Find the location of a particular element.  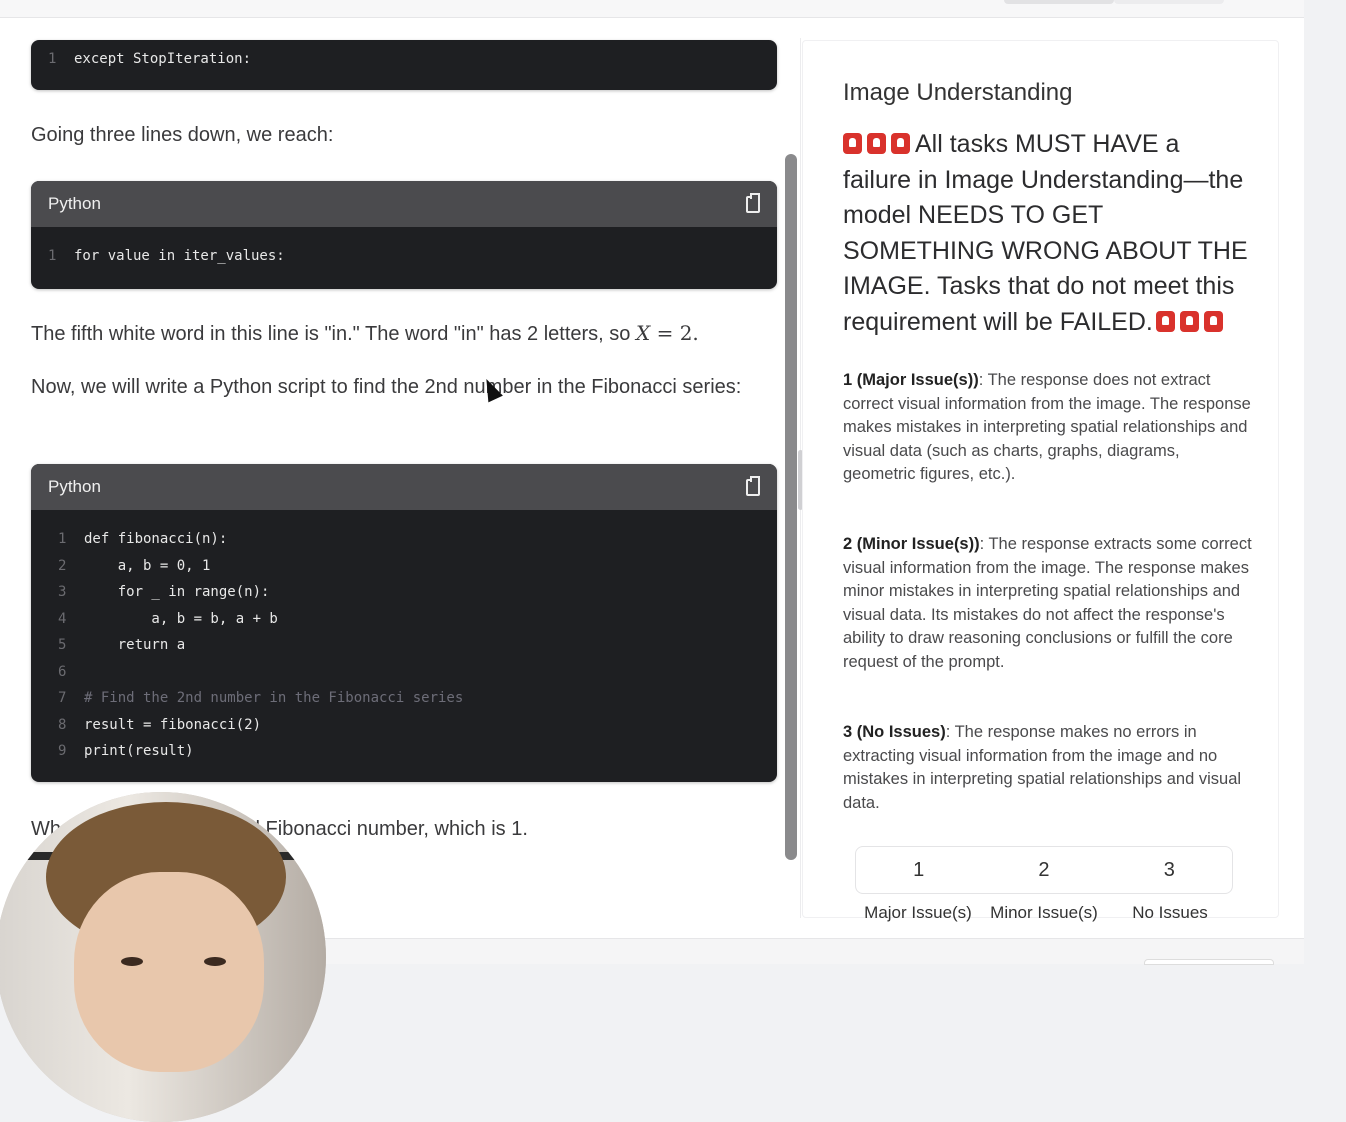

rating-selector: 1 2 3 is located at coordinates (1044, 870).